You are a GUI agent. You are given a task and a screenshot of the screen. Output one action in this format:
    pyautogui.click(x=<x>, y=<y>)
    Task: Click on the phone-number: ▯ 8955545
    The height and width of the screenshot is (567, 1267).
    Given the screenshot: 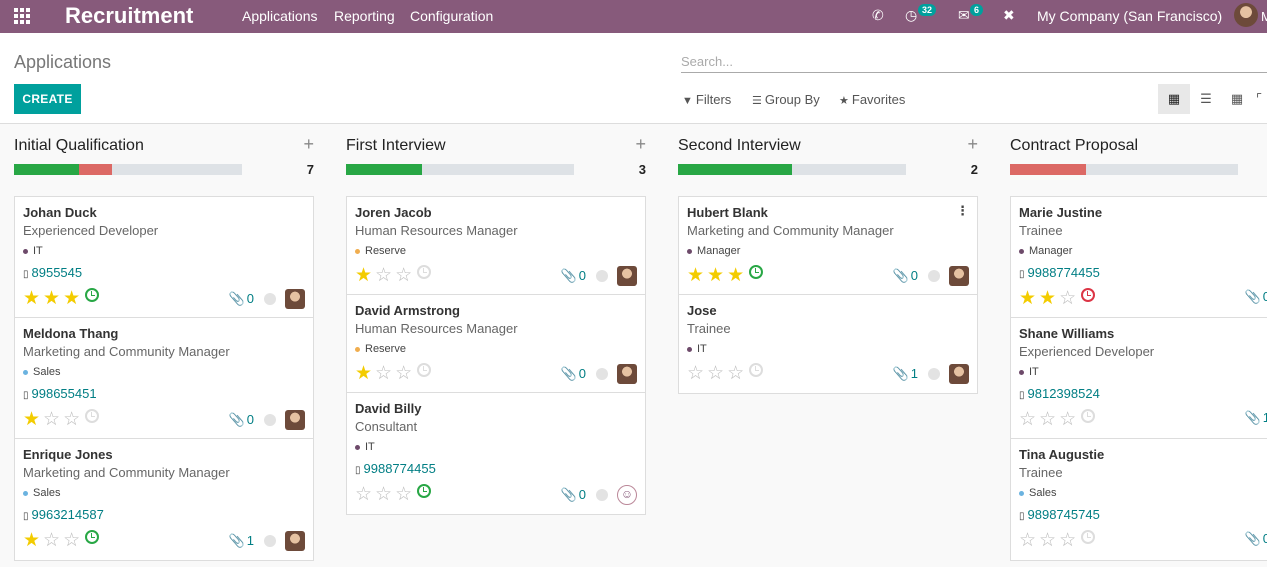 What is the action you would take?
    pyautogui.click(x=52, y=272)
    